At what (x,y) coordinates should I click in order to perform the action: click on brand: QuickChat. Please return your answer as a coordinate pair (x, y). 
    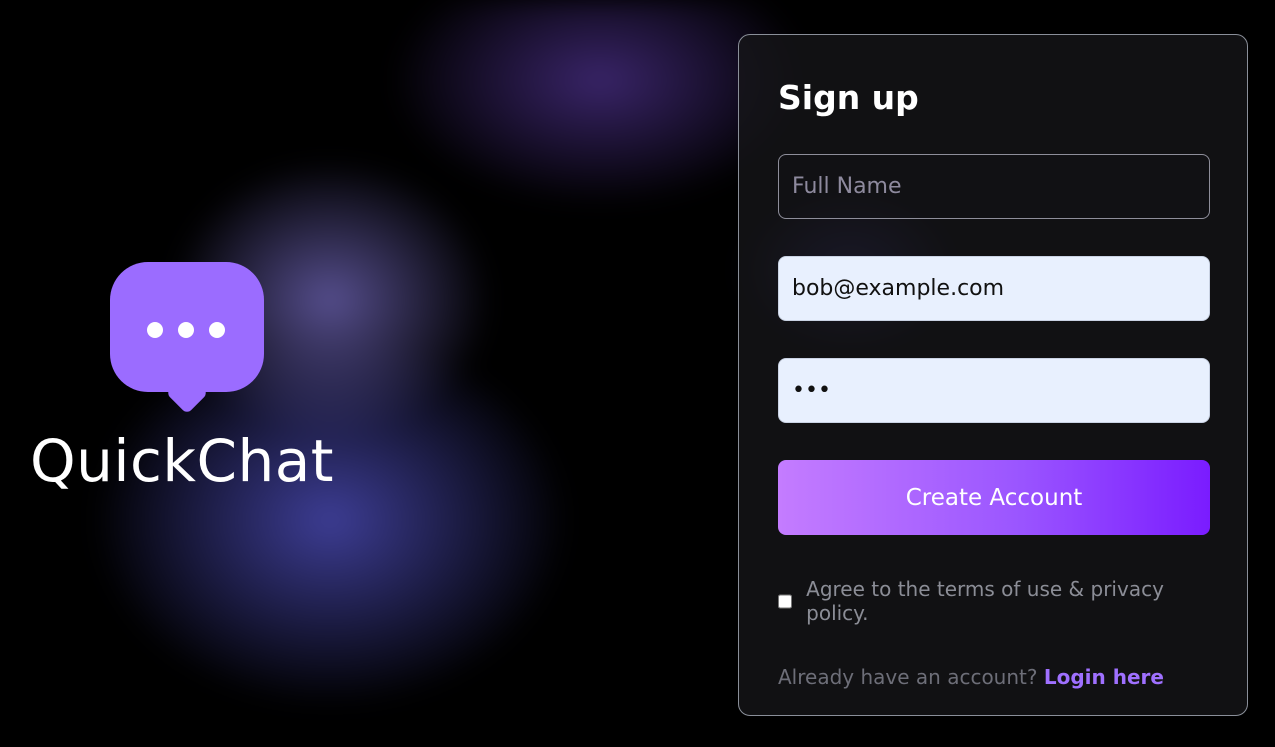
    Looking at the image, I should click on (200, 376).